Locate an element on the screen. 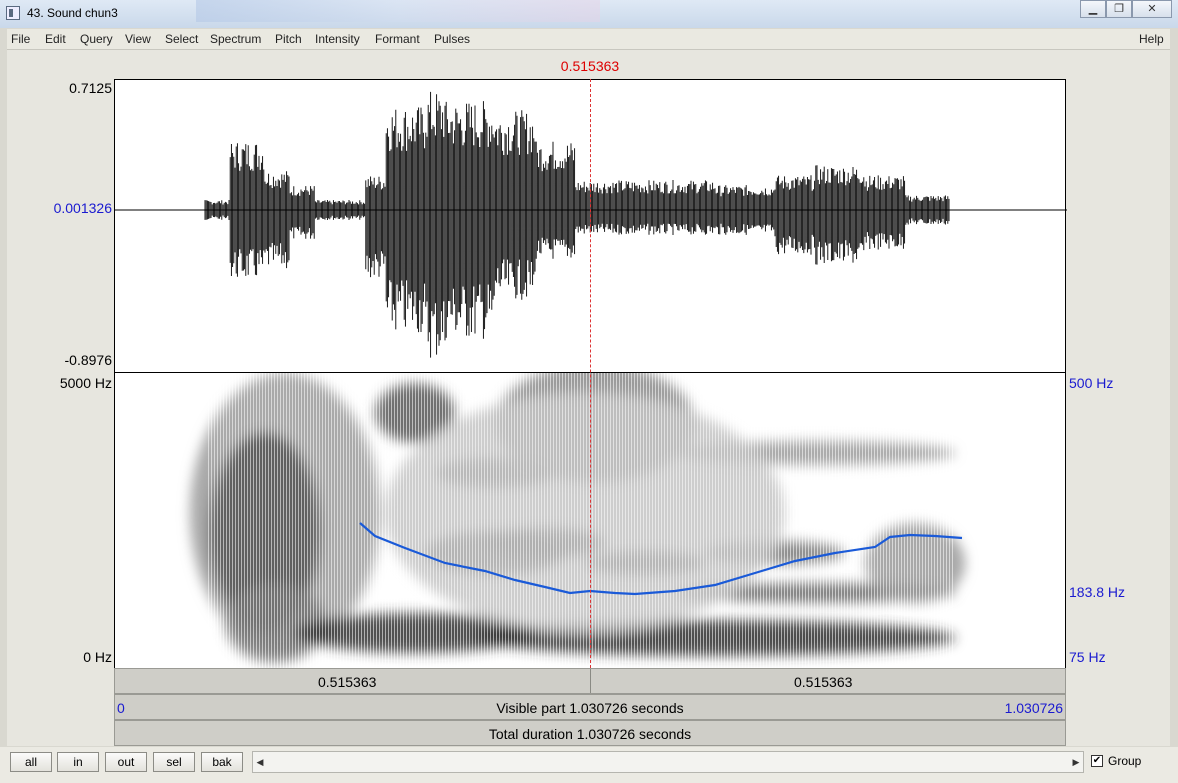 This screenshot has width=1178, height=783. minimize-icon: ▁ is located at coordinates (1093, 9).